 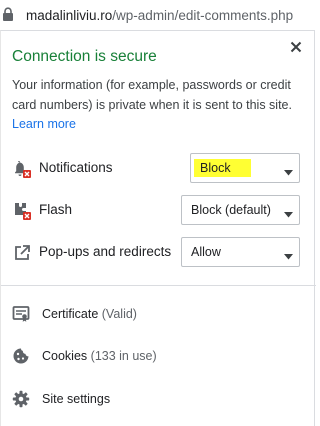 What do you see at coordinates (22, 357) in the screenshot?
I see `cookie-icon` at bounding box center [22, 357].